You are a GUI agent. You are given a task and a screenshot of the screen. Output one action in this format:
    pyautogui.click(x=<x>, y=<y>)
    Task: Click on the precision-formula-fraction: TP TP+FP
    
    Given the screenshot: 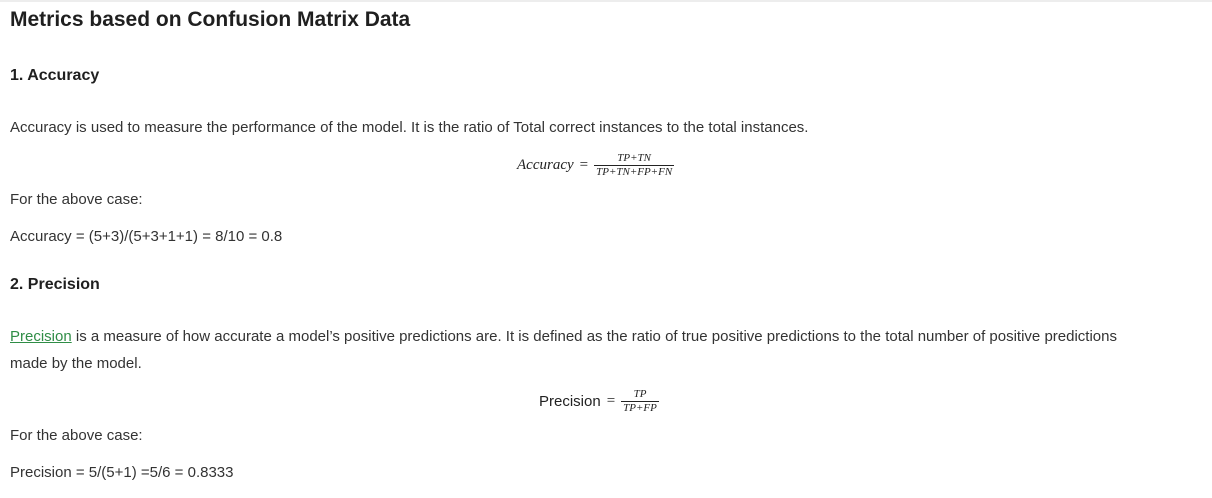 What is the action you would take?
    pyautogui.click(x=640, y=401)
    